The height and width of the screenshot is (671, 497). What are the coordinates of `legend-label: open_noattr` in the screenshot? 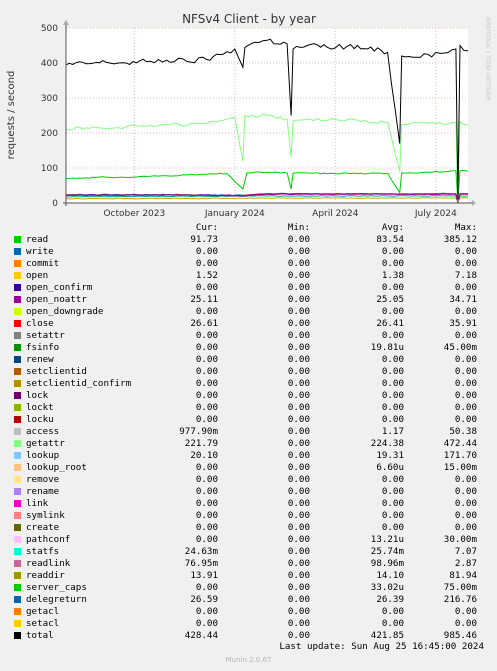 It's located at (56, 299).